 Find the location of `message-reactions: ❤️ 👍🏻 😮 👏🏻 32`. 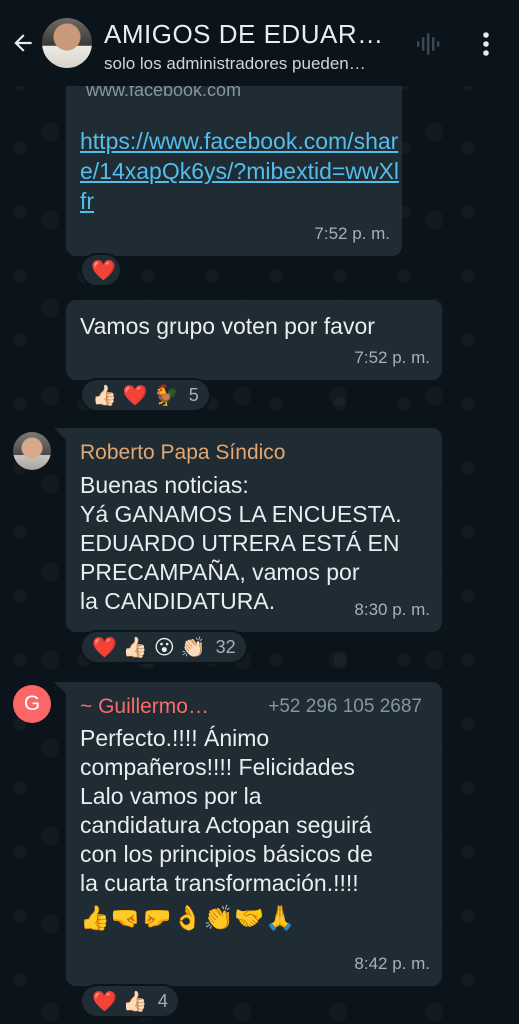

message-reactions: ❤️ 👍🏻 😮 👏🏻 32 is located at coordinates (164, 647).